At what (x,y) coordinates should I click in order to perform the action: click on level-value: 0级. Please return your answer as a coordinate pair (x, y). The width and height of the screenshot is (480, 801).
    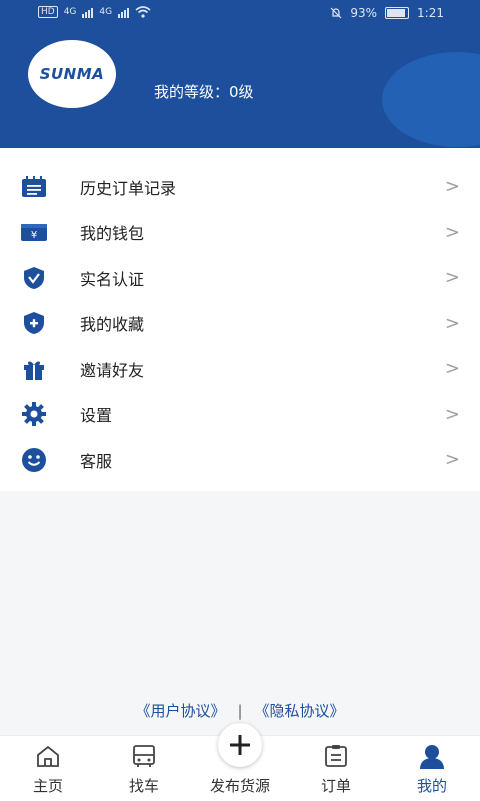
    Looking at the image, I should click on (241, 92).